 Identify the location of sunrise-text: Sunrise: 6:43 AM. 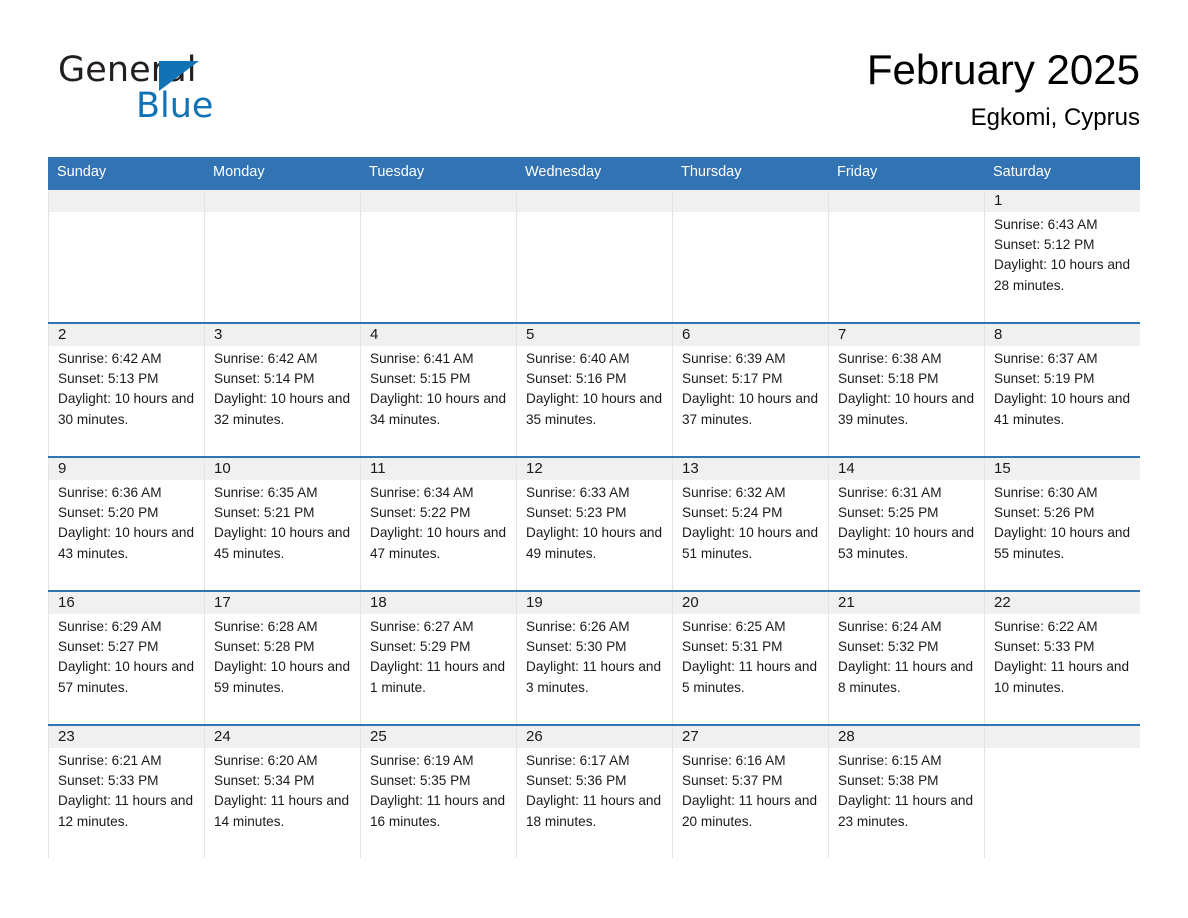
(1046, 224).